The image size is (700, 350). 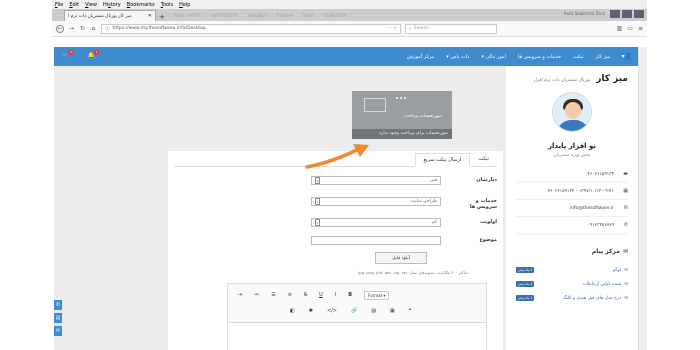 What do you see at coordinates (184, 5) in the screenshot?
I see `menu-help: Help` at bounding box center [184, 5].